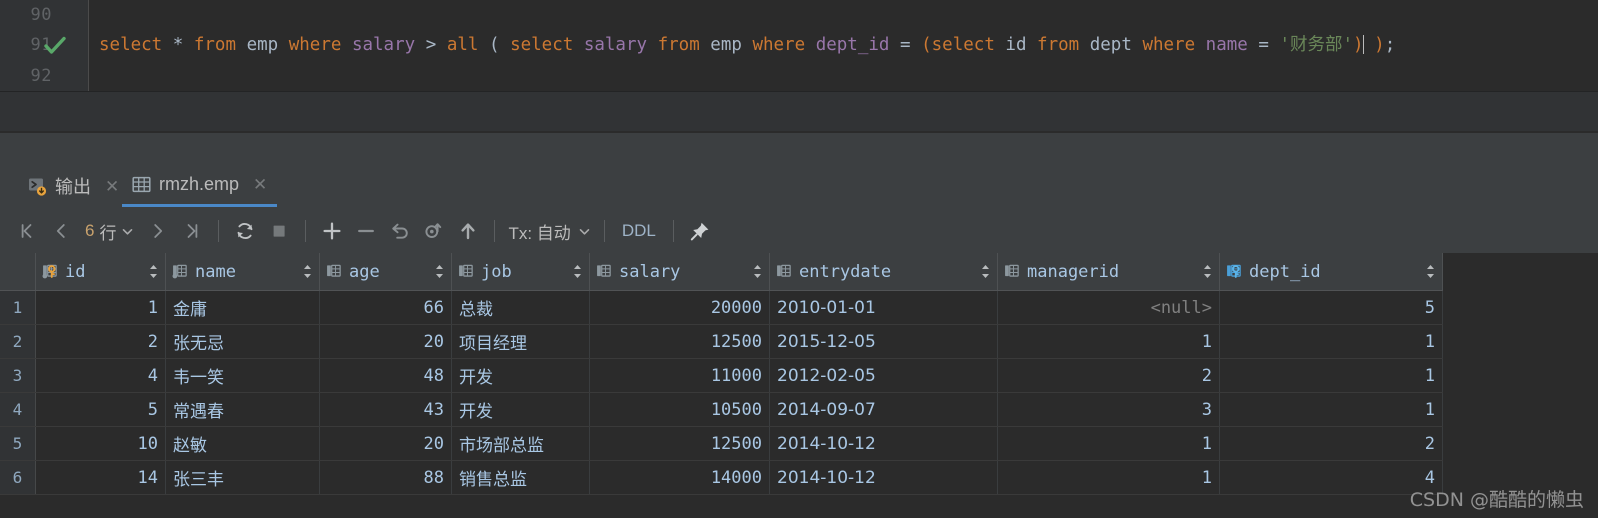 The image size is (1598, 518). What do you see at coordinates (1109, 307) in the screenshot?
I see `cell-managerid: <null>` at bounding box center [1109, 307].